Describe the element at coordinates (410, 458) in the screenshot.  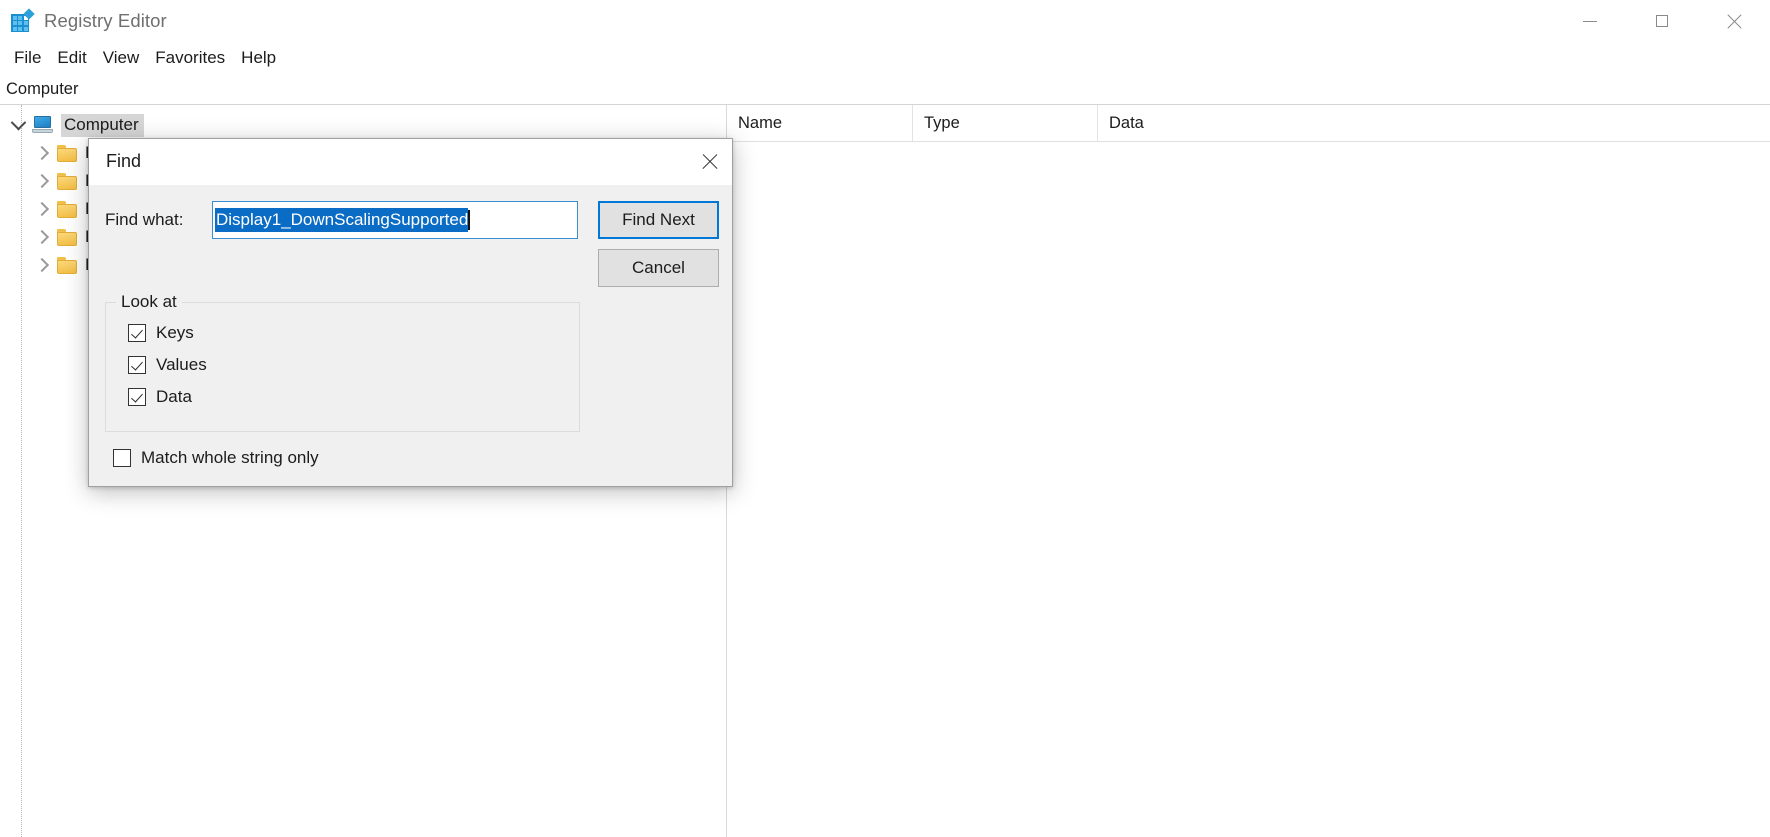
I see `match-whole-string-row: Match whole string only` at that location.